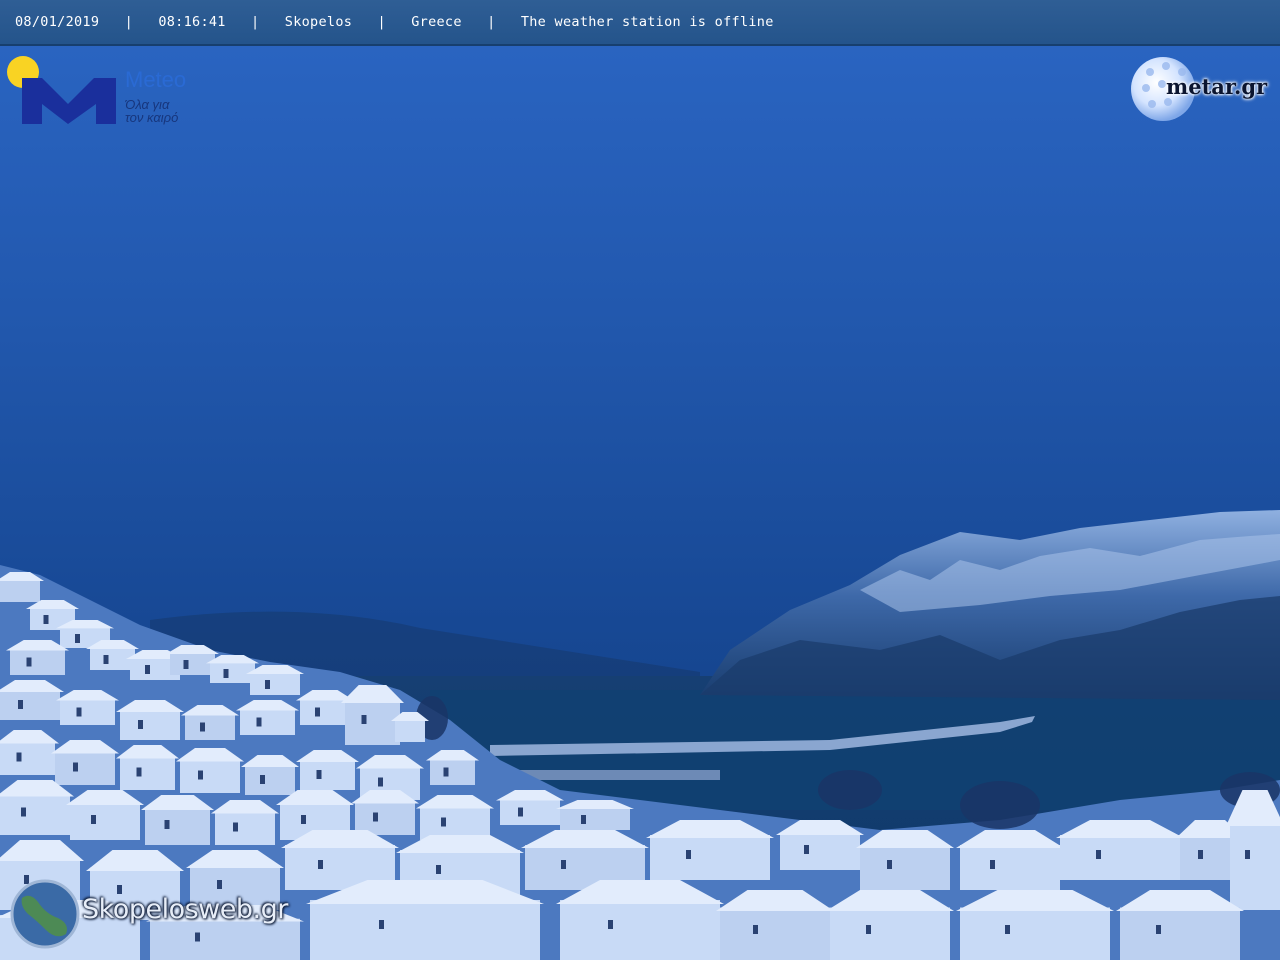  What do you see at coordinates (647, 22) in the screenshot?
I see `station-status-text: The weather station is offline` at bounding box center [647, 22].